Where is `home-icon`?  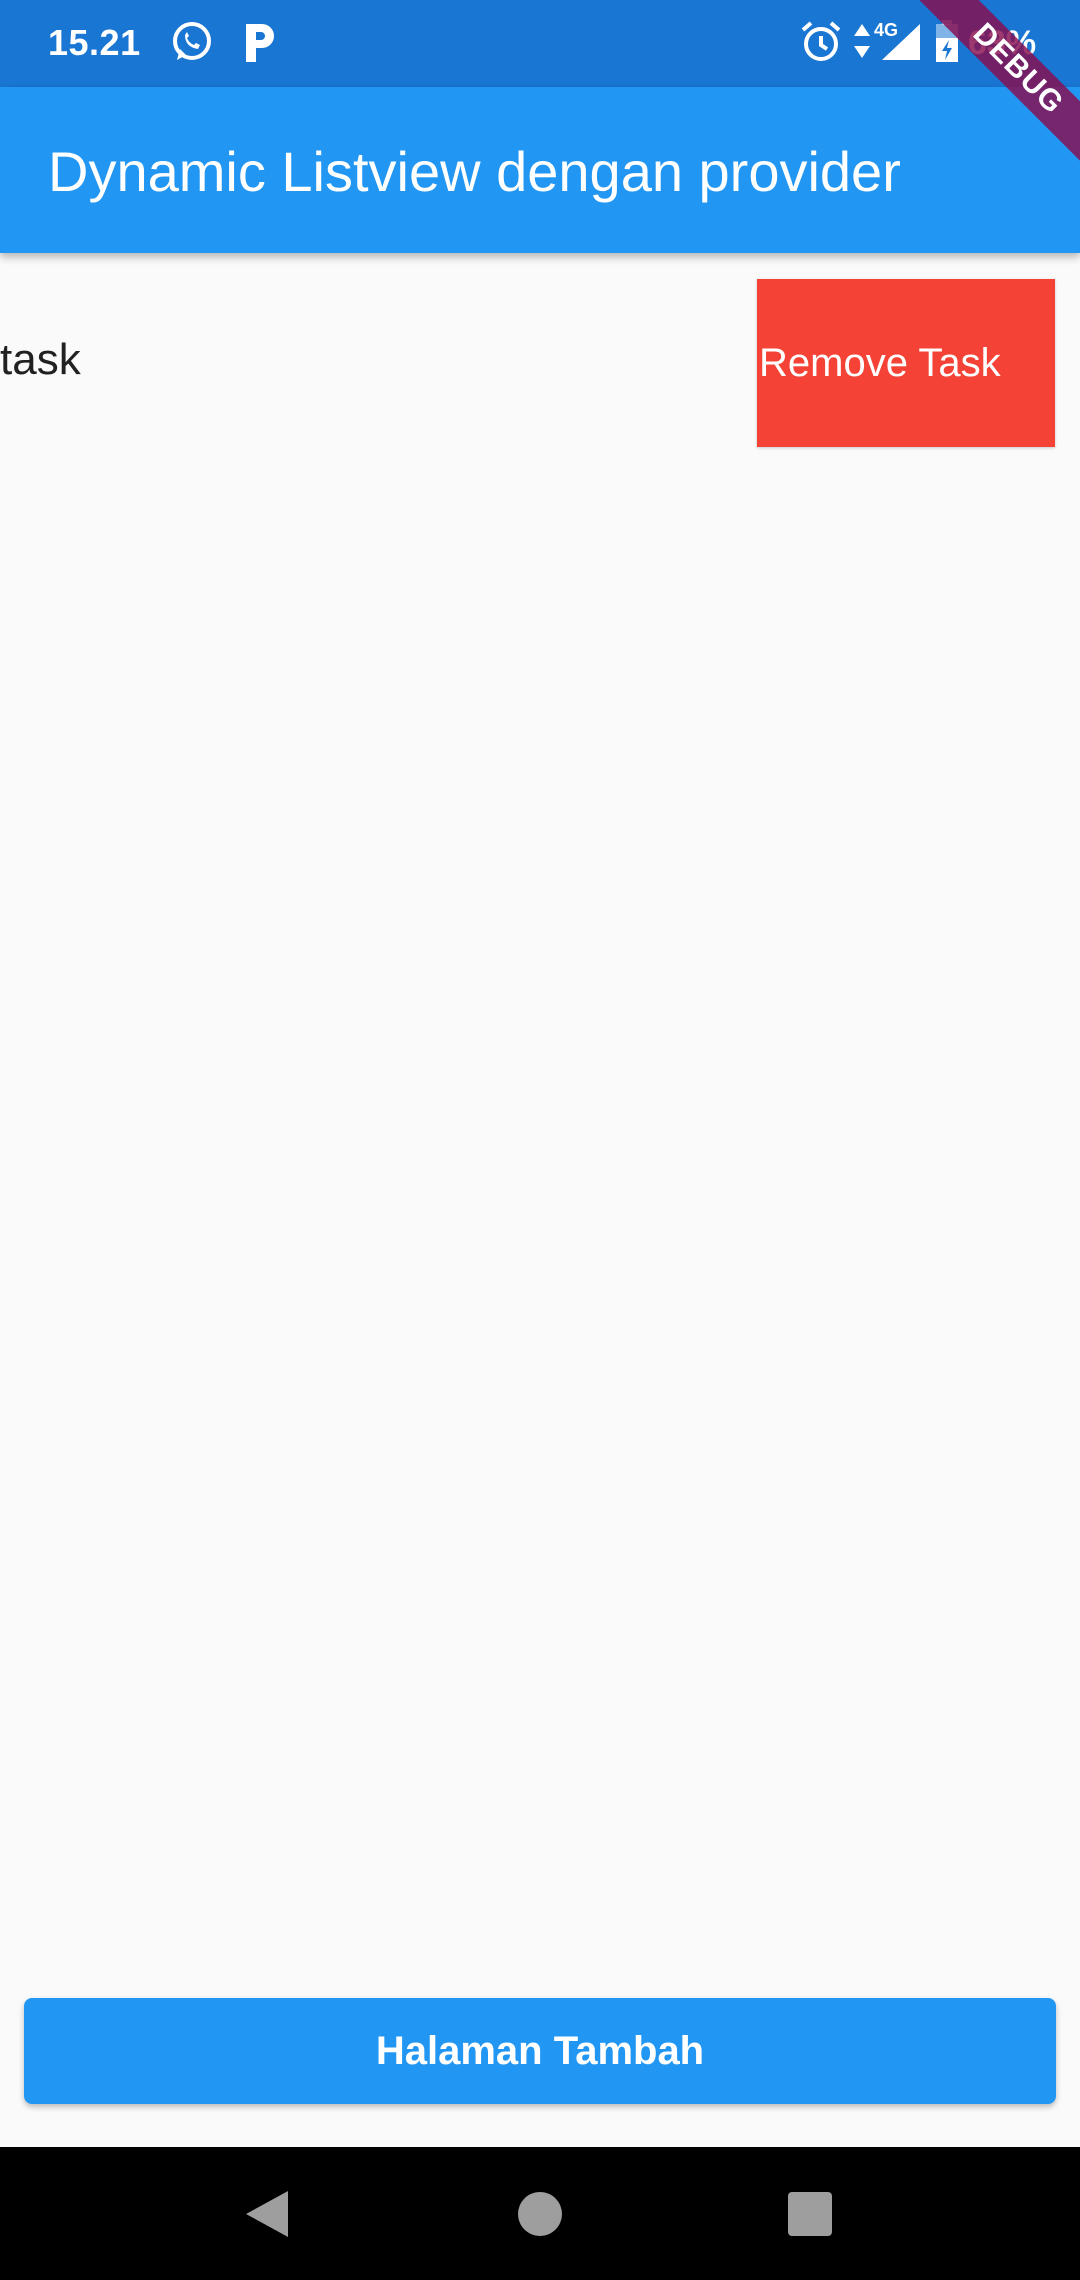 home-icon is located at coordinates (540, 2216).